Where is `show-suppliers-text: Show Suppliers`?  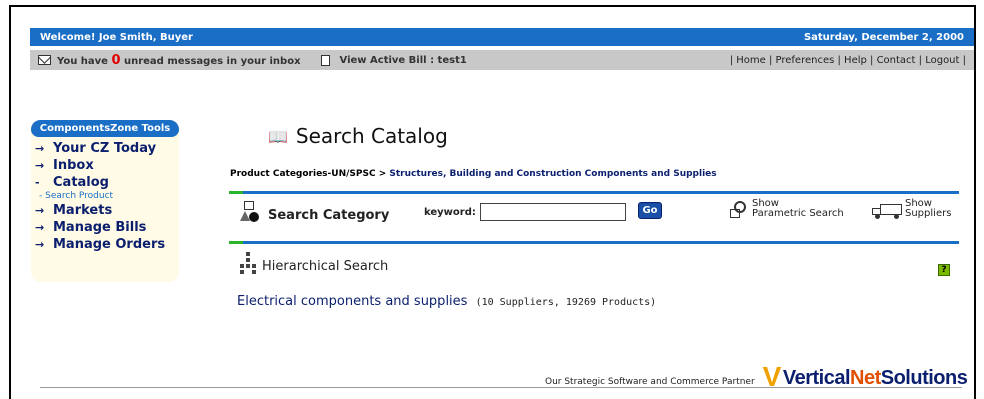
show-suppliers-text: Show Suppliers is located at coordinates (928, 209).